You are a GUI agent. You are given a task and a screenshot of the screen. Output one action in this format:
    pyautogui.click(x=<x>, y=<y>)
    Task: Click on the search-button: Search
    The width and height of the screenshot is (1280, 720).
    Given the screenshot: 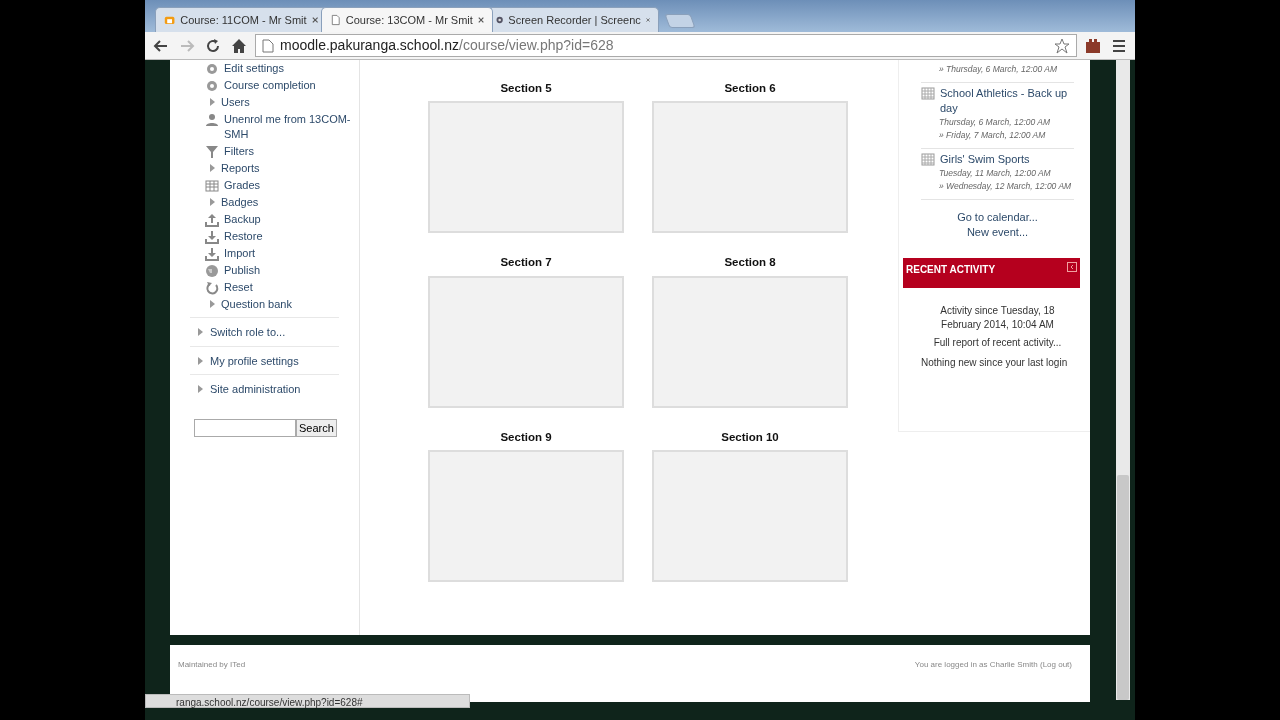 What is the action you would take?
    pyautogui.click(x=316, y=427)
    